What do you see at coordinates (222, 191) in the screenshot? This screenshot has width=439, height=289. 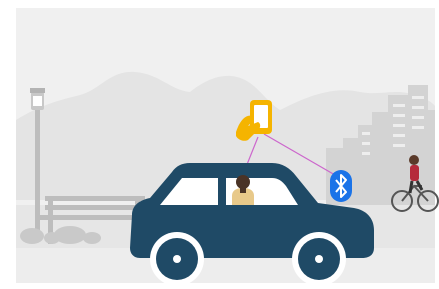 I see `car-pillar` at bounding box center [222, 191].